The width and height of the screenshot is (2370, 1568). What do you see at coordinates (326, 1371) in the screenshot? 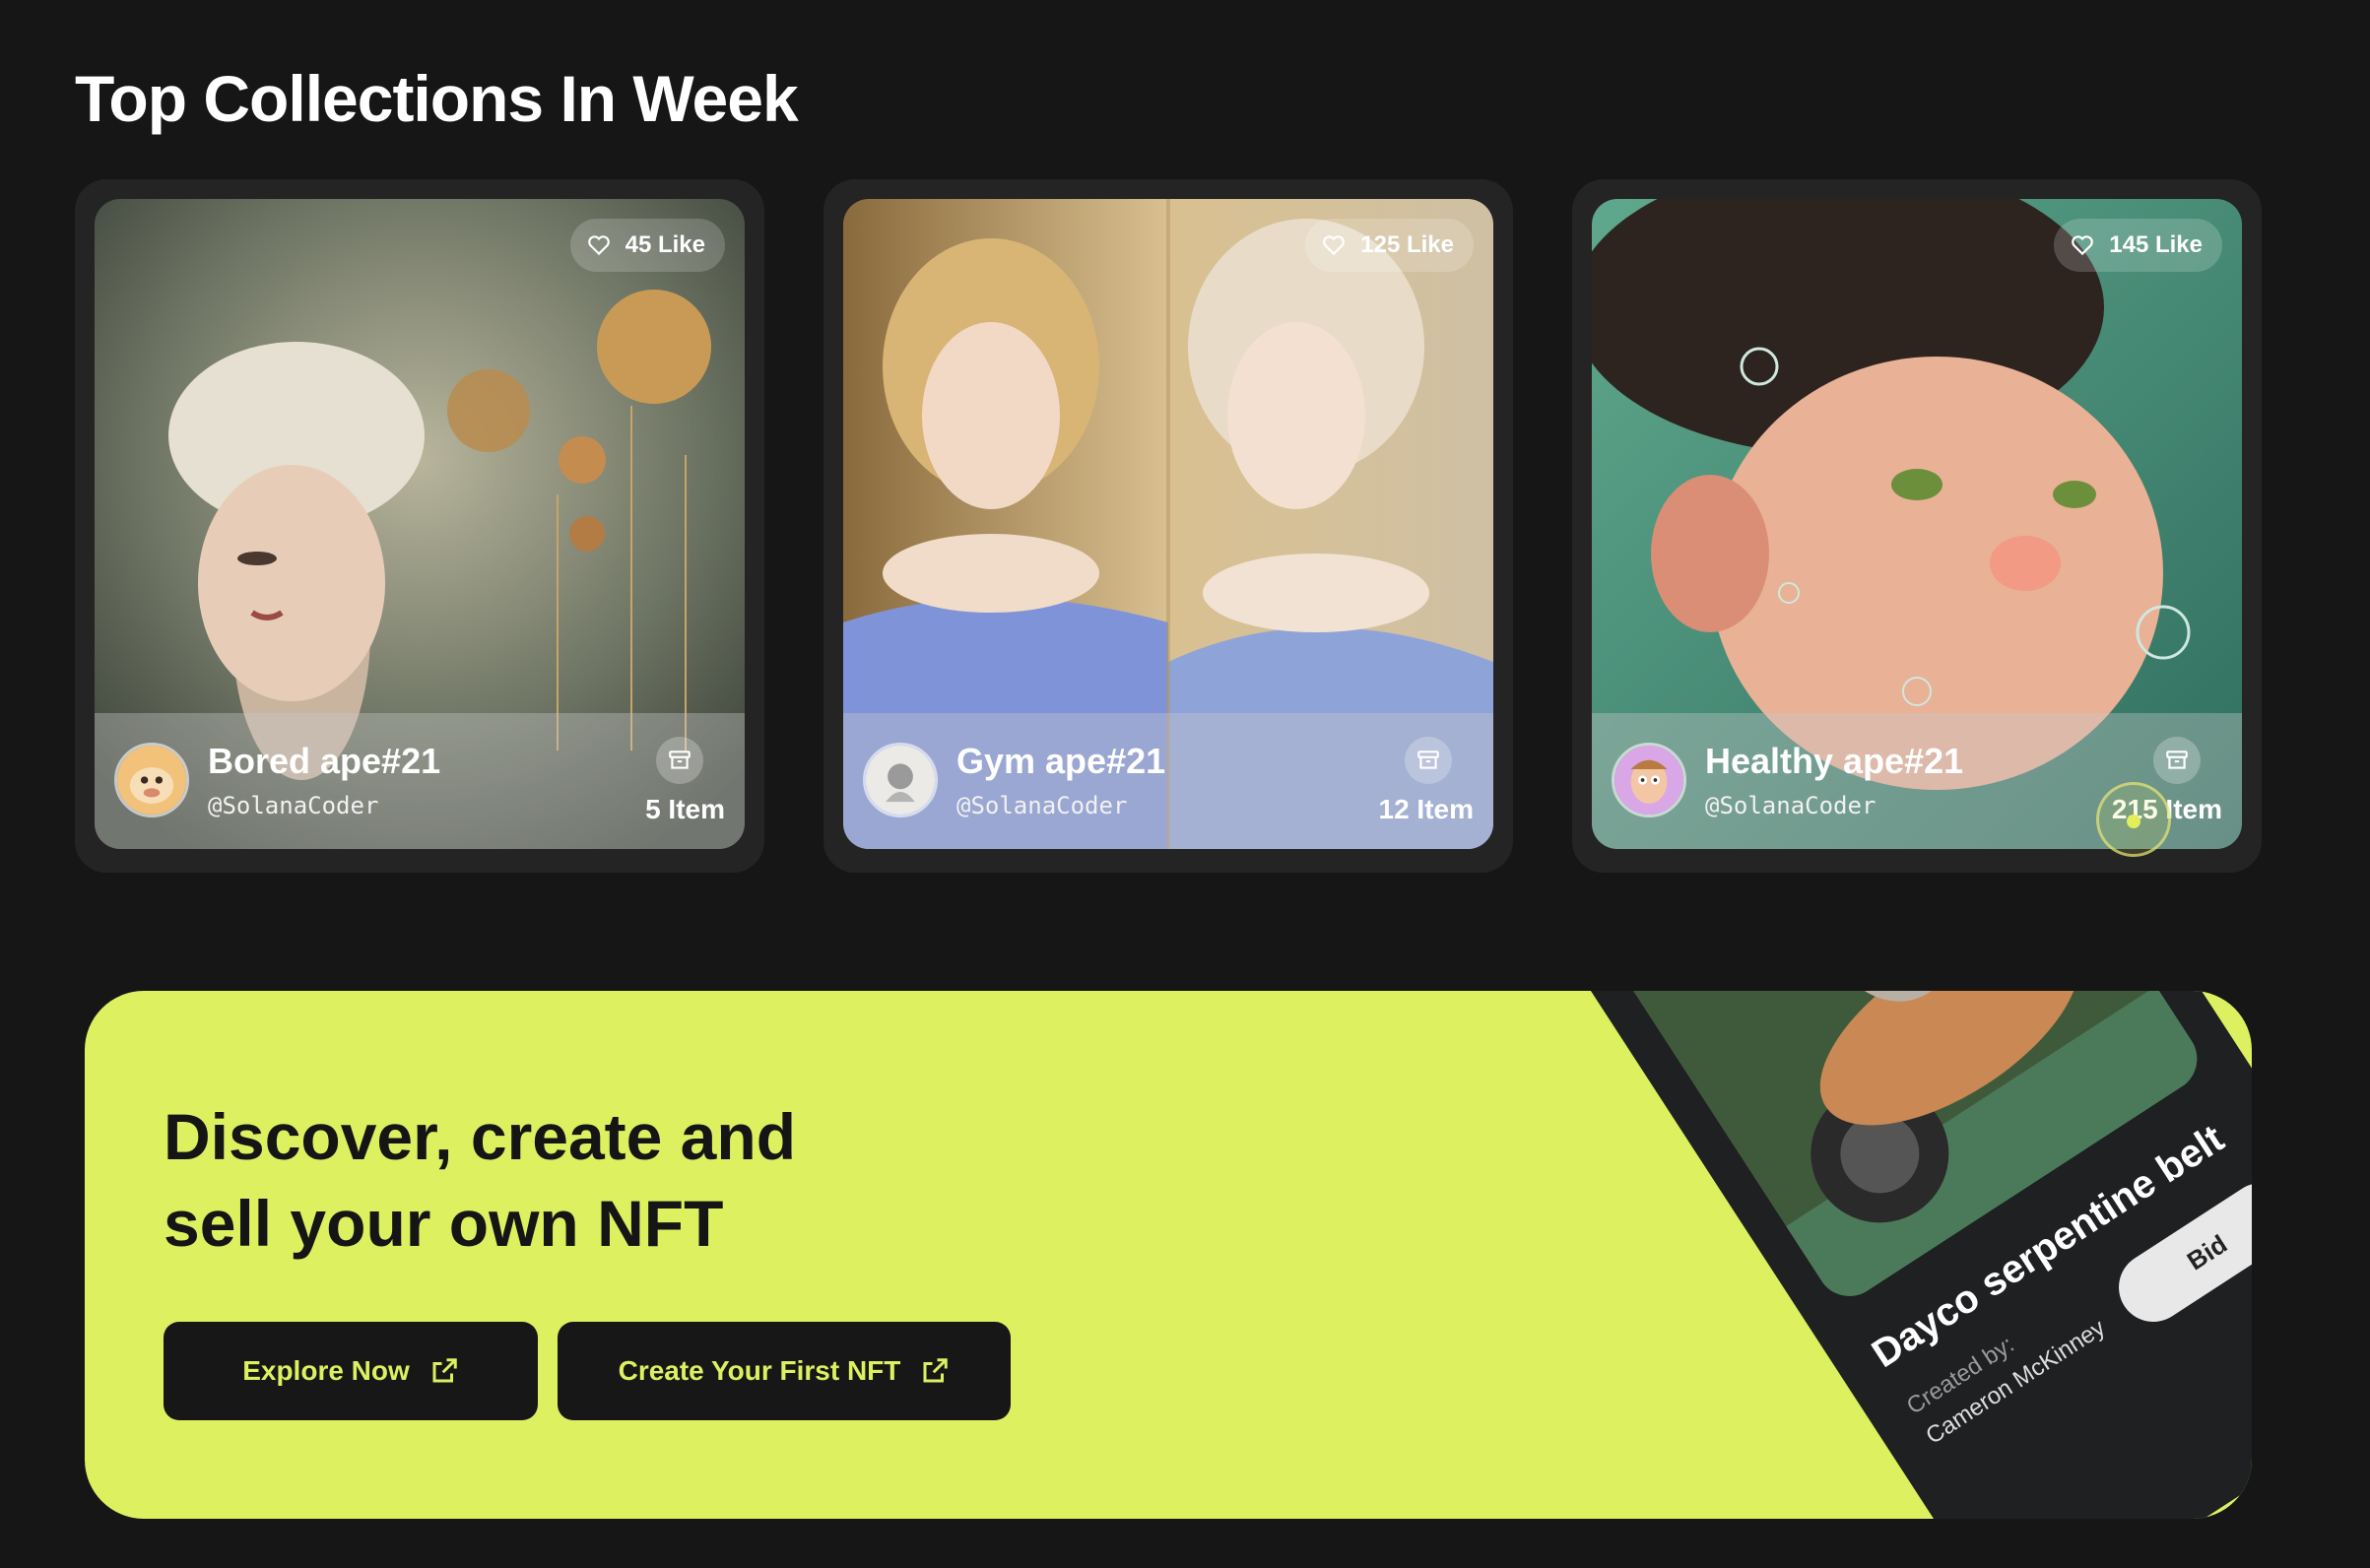
I see `explore-now-label: Explore Now` at bounding box center [326, 1371].